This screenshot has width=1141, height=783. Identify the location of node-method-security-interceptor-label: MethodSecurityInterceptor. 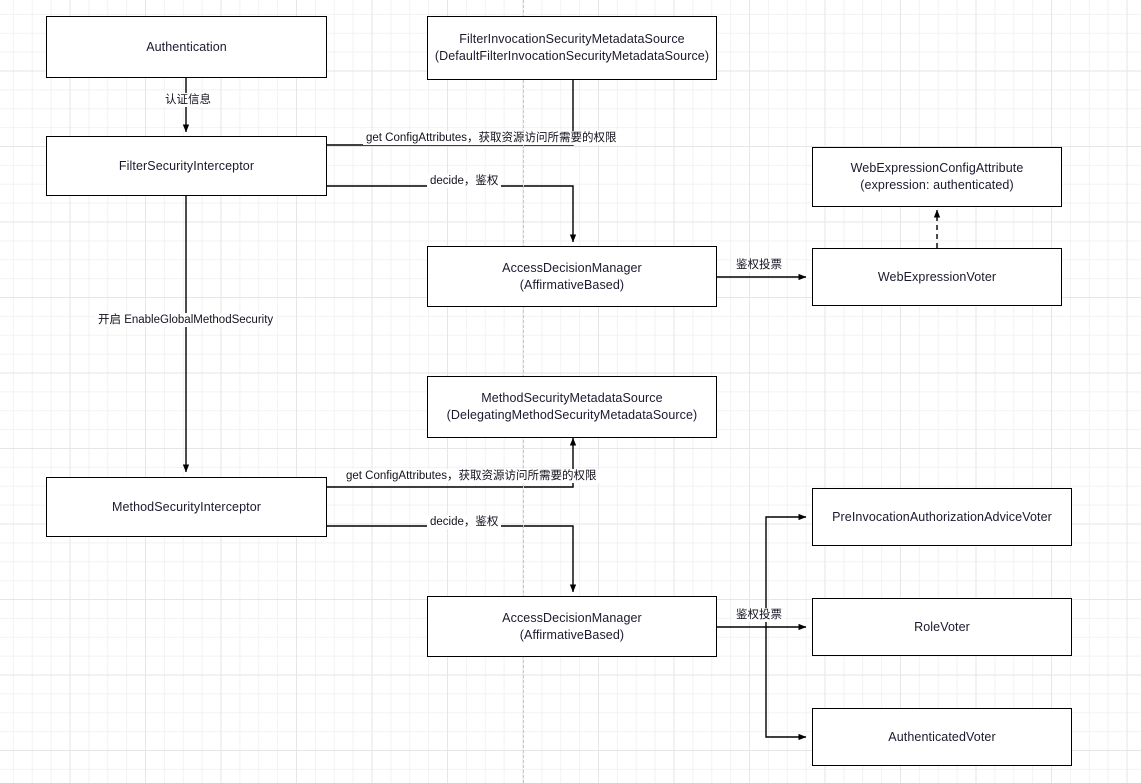
(186, 506).